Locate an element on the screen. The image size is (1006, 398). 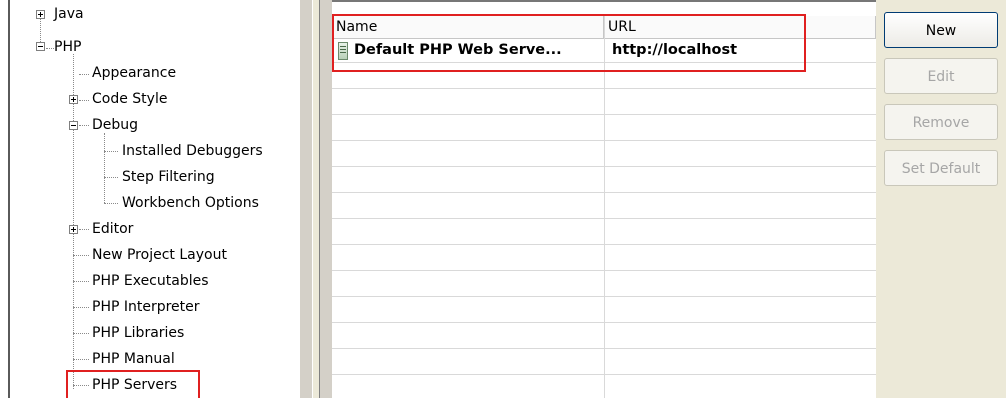
tree-item-installed-debuggers: Installed Debuggers is located at coordinates (192, 151).